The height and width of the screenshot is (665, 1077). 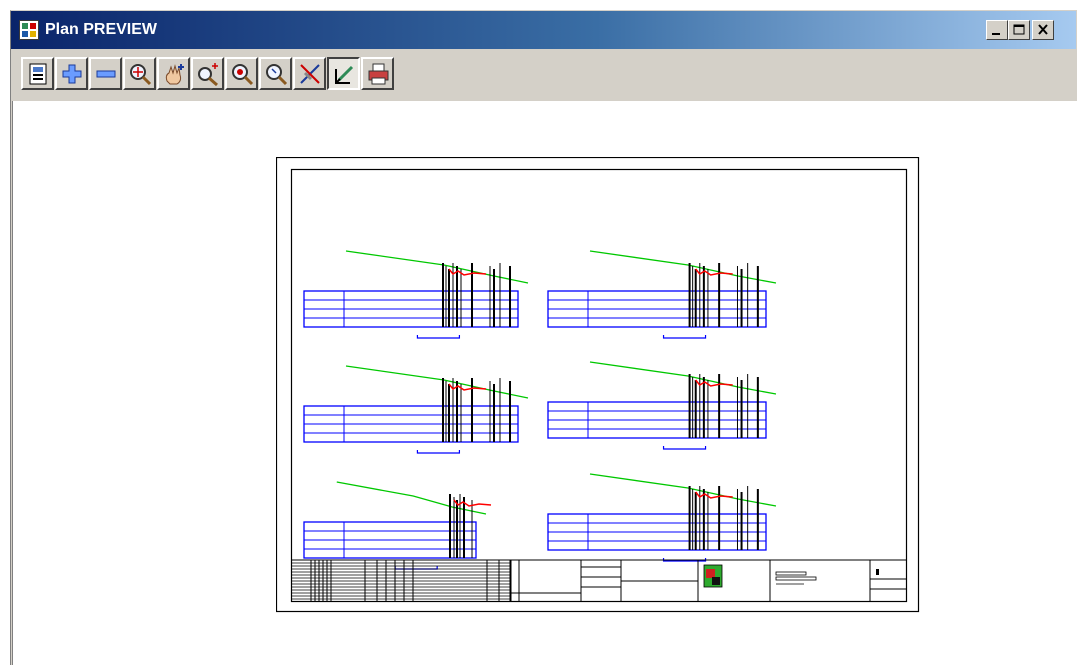 I want to click on pan-button, so click(x=173, y=73).